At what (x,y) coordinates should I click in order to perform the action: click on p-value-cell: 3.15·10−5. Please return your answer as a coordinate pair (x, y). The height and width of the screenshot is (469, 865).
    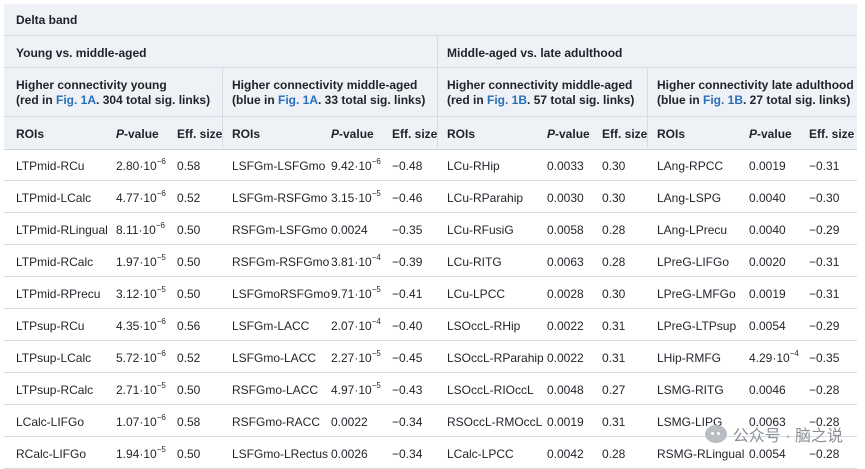
    Looking at the image, I should click on (356, 197).